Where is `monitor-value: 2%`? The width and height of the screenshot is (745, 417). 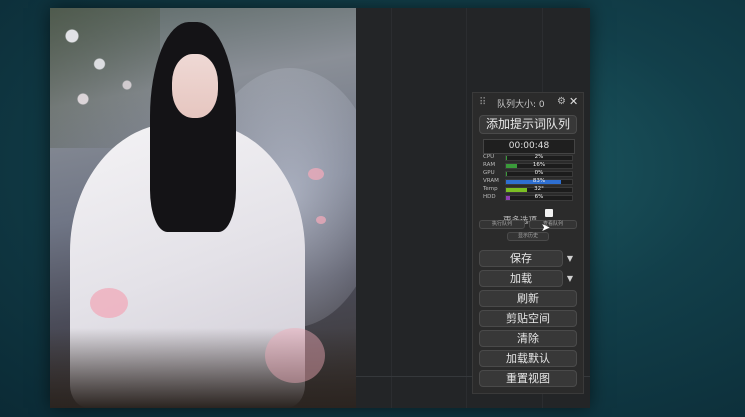 monitor-value: 2% is located at coordinates (539, 157).